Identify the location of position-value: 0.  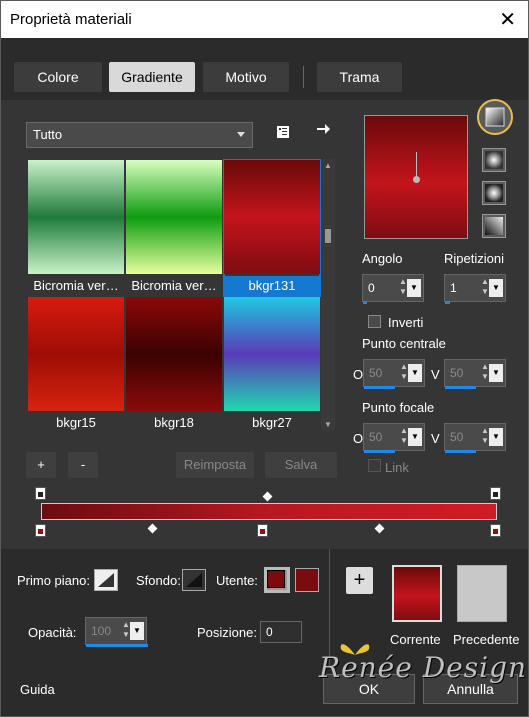
(269, 632).